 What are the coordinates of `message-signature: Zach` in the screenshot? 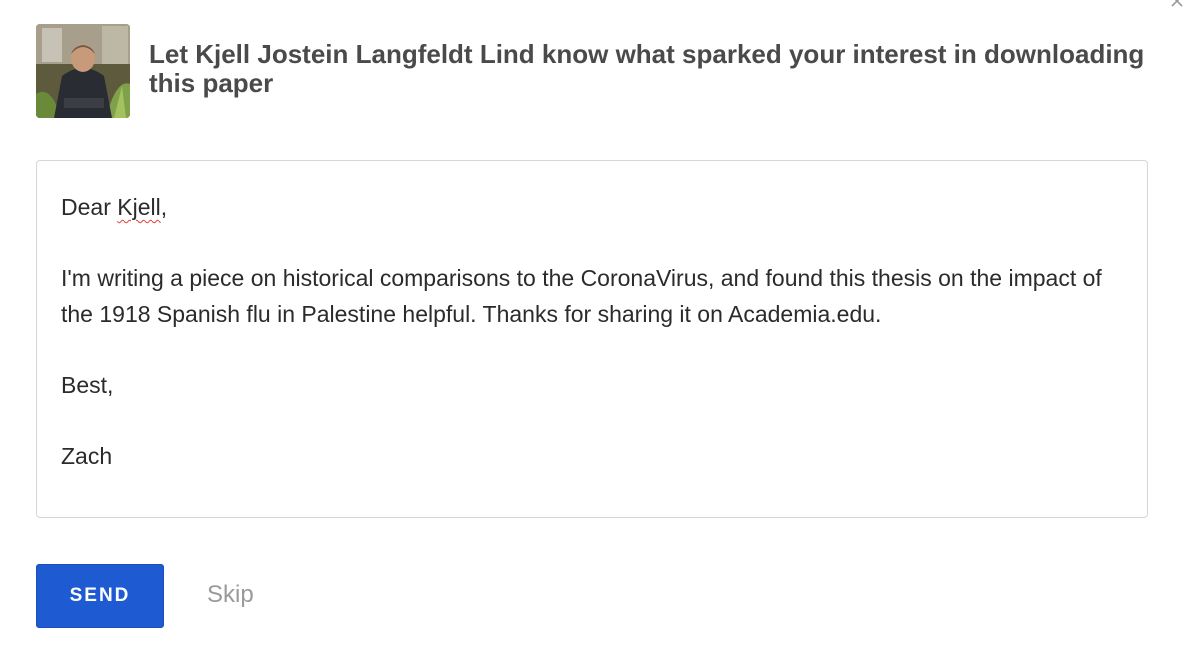 It's located at (87, 456).